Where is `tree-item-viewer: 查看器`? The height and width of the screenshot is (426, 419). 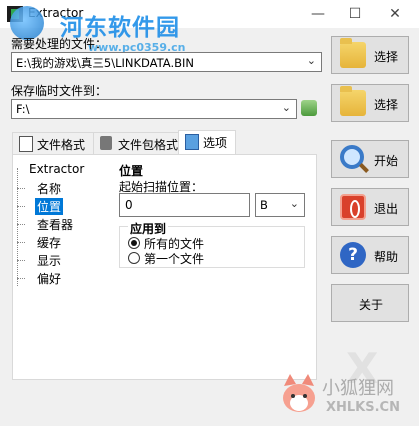
tree-item-viewer: 查看器 is located at coordinates (55, 224).